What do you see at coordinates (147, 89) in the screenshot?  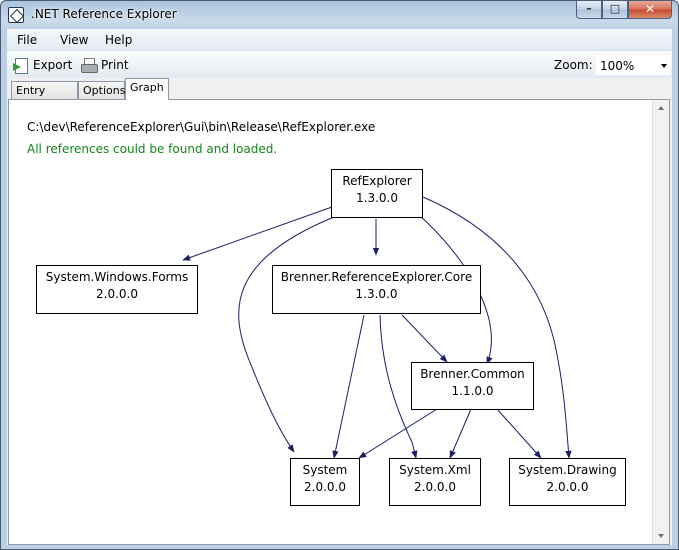 I see `tab-graph: Graph` at bounding box center [147, 89].